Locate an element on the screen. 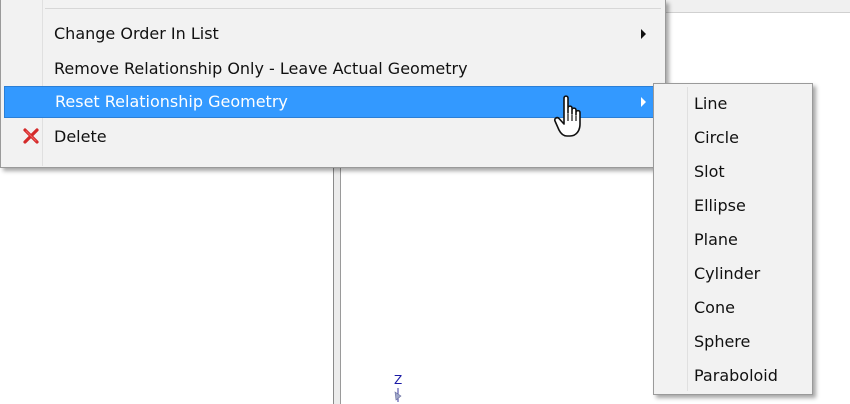  axis-triad: Z is located at coordinates (400, 389).